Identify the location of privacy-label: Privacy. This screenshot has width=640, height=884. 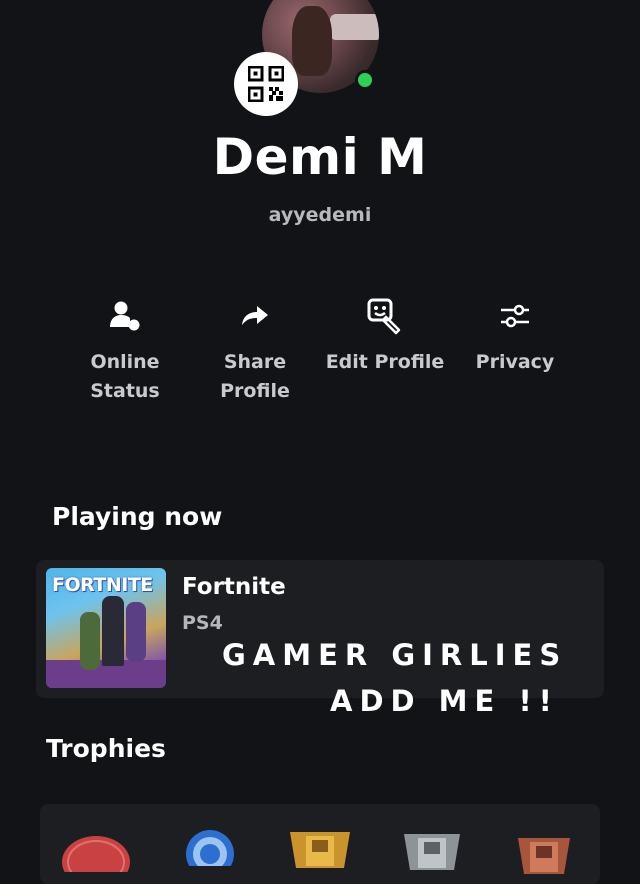
(515, 362).